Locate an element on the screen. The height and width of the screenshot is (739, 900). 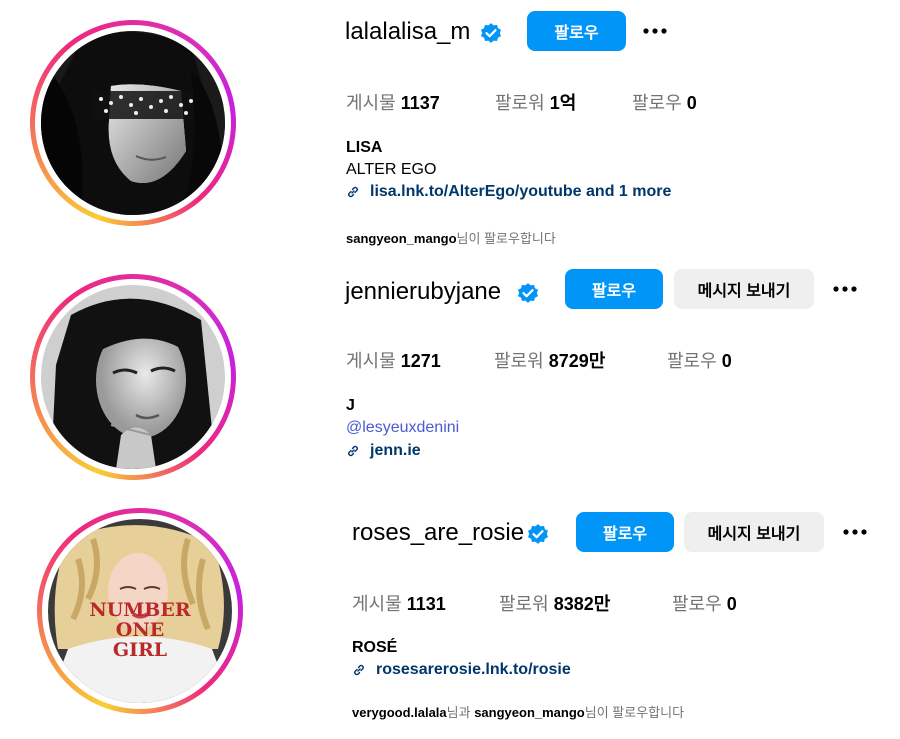
profile-link: rosesarerosie.lnk.to/rosie is located at coordinates (461, 670).